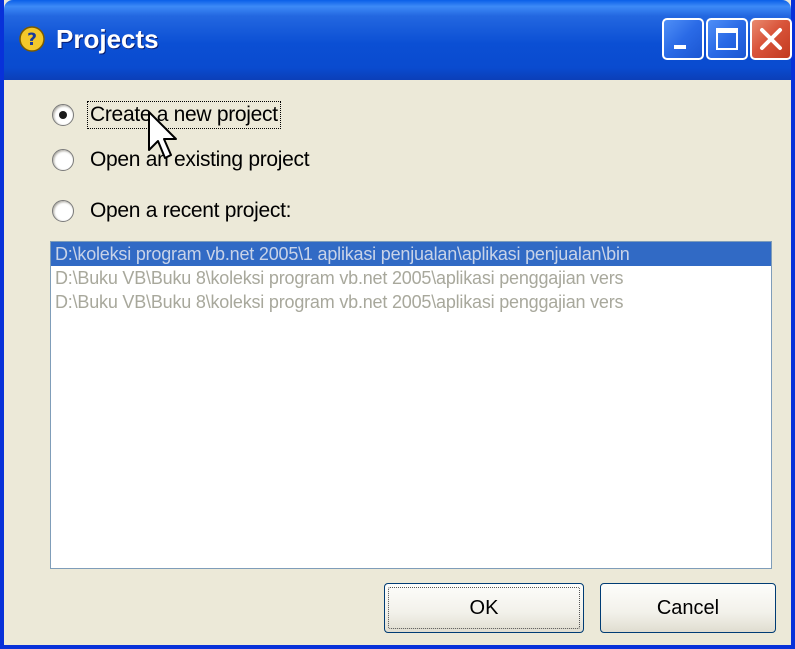 The height and width of the screenshot is (649, 795). I want to click on cancel-label: Cancel, so click(688, 608).